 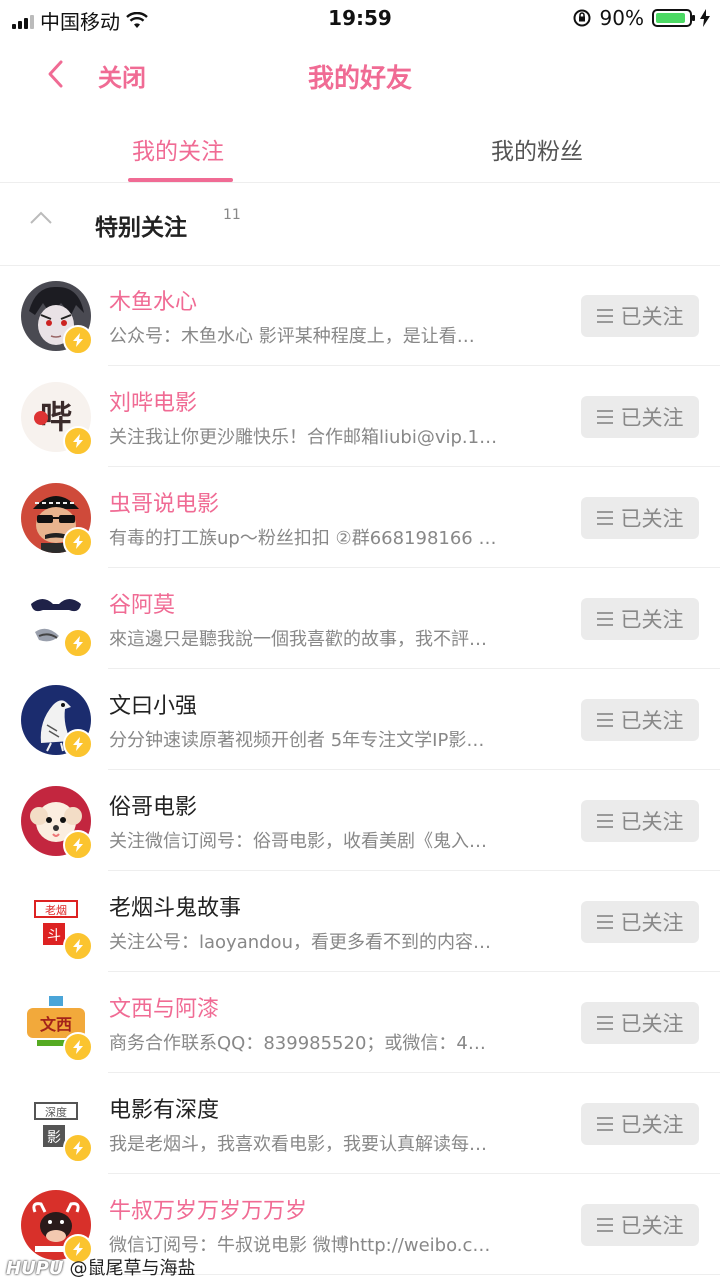 I want to click on list-item: 谷阿莫來這邊只是聽我說一個我喜歡的故事，我不評… 已关注, so click(x=360, y=618).